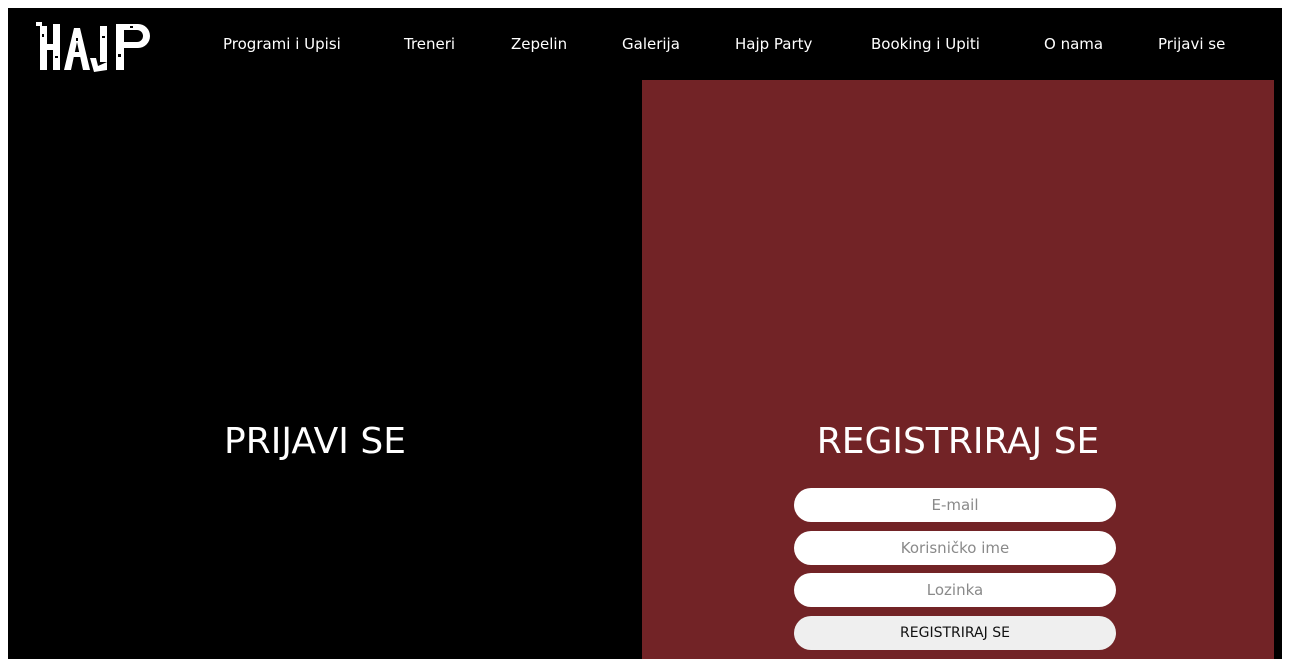  Describe the element at coordinates (539, 44) in the screenshot. I see `nav-item-zepelin: Zepelin` at that location.